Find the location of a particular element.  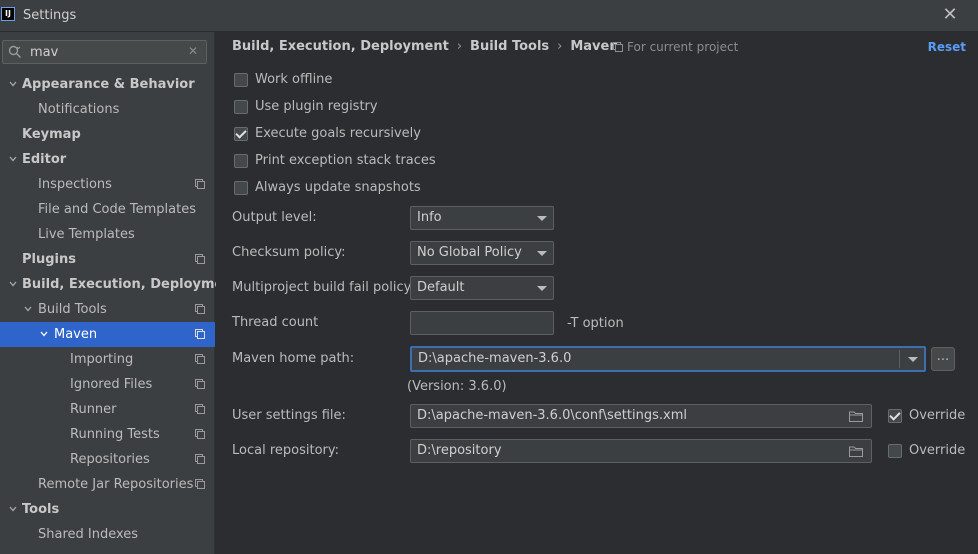

sidebar-item-build-tools: Build Tools is located at coordinates (107, 309).